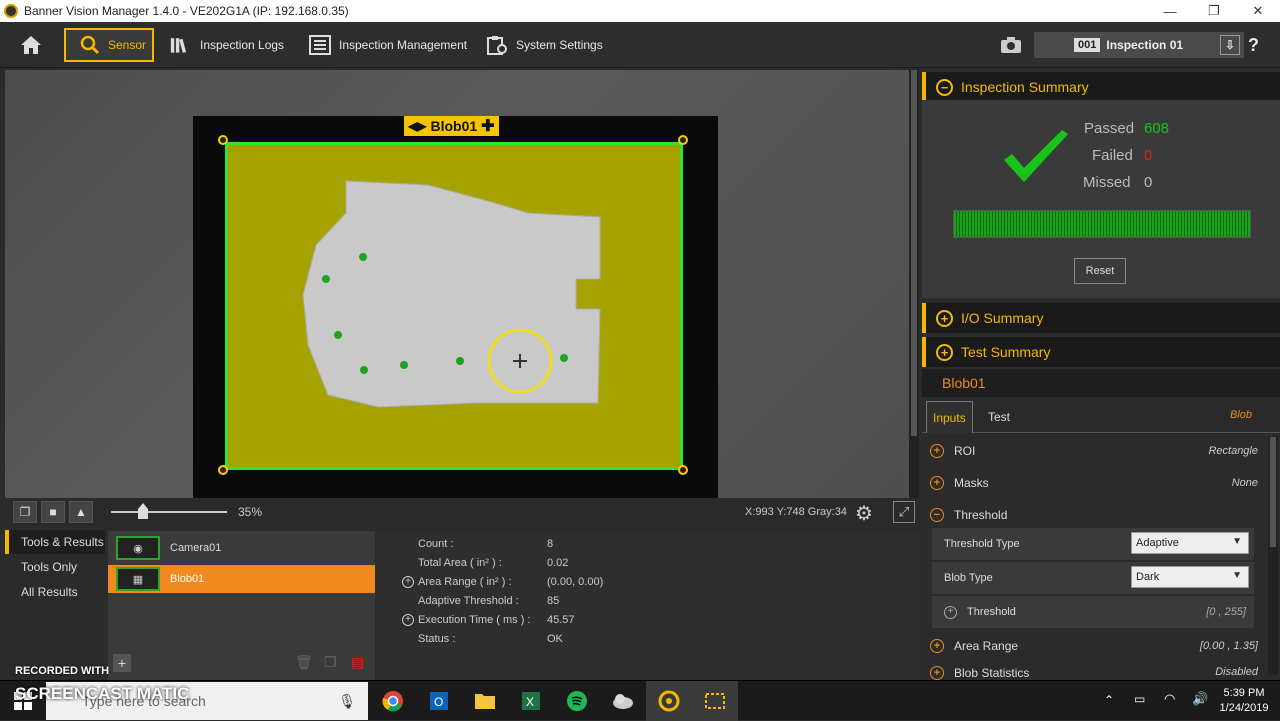 This screenshot has height=721, width=1280. I want to click on screen-recorder-icon, so click(715, 701).